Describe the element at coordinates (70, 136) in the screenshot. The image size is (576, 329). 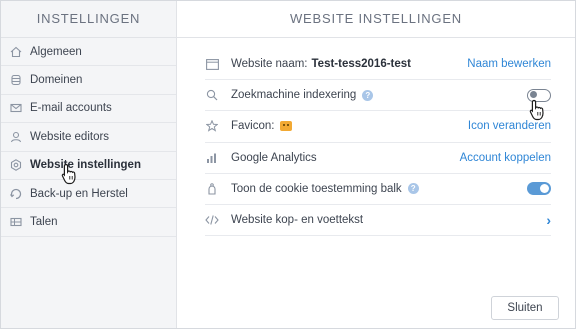
I see `sidebar-item-label: Website editors` at that location.